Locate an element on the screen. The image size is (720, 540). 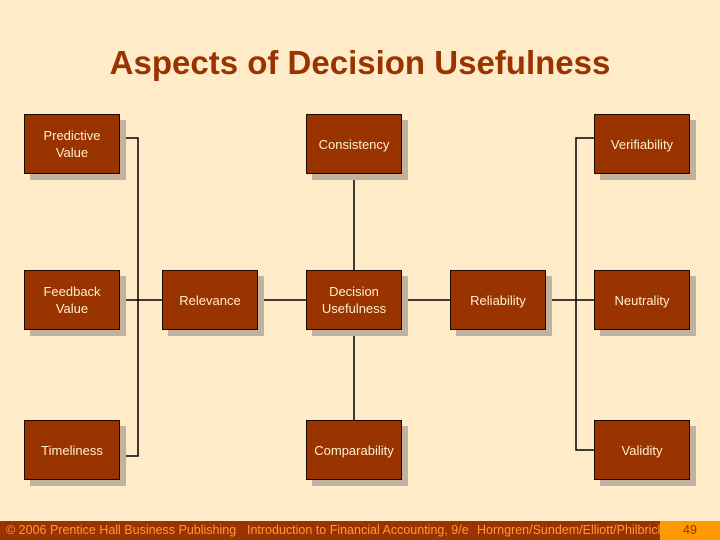
connector-timeliness-relevance is located at coordinates (129, 378).